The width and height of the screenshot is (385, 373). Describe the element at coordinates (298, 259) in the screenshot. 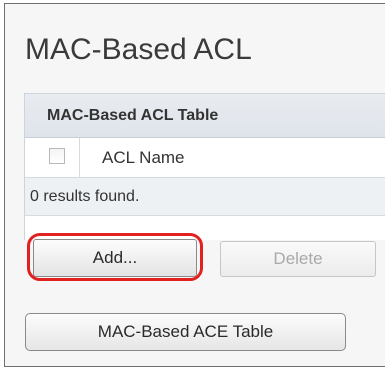

I see `delete-button: Delete` at that location.